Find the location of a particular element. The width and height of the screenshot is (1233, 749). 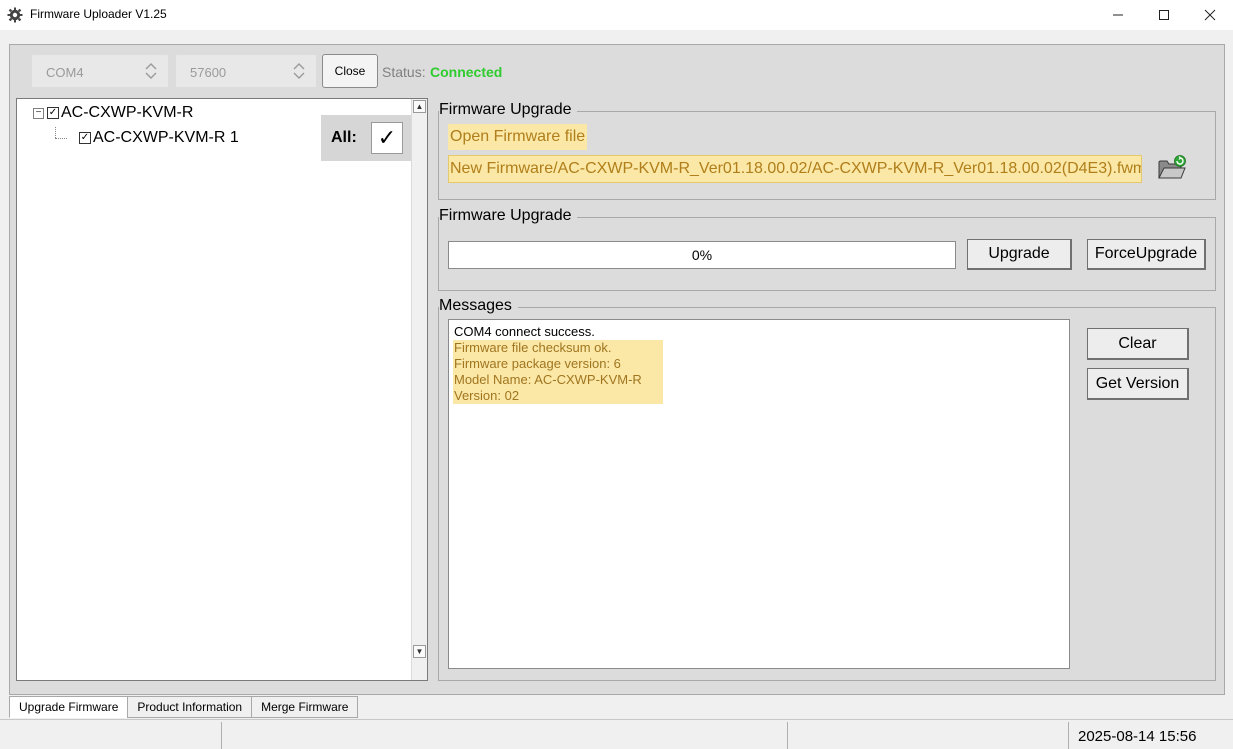

message-line: Model Name: AC-CXWP-KVM-R is located at coordinates (558, 380).